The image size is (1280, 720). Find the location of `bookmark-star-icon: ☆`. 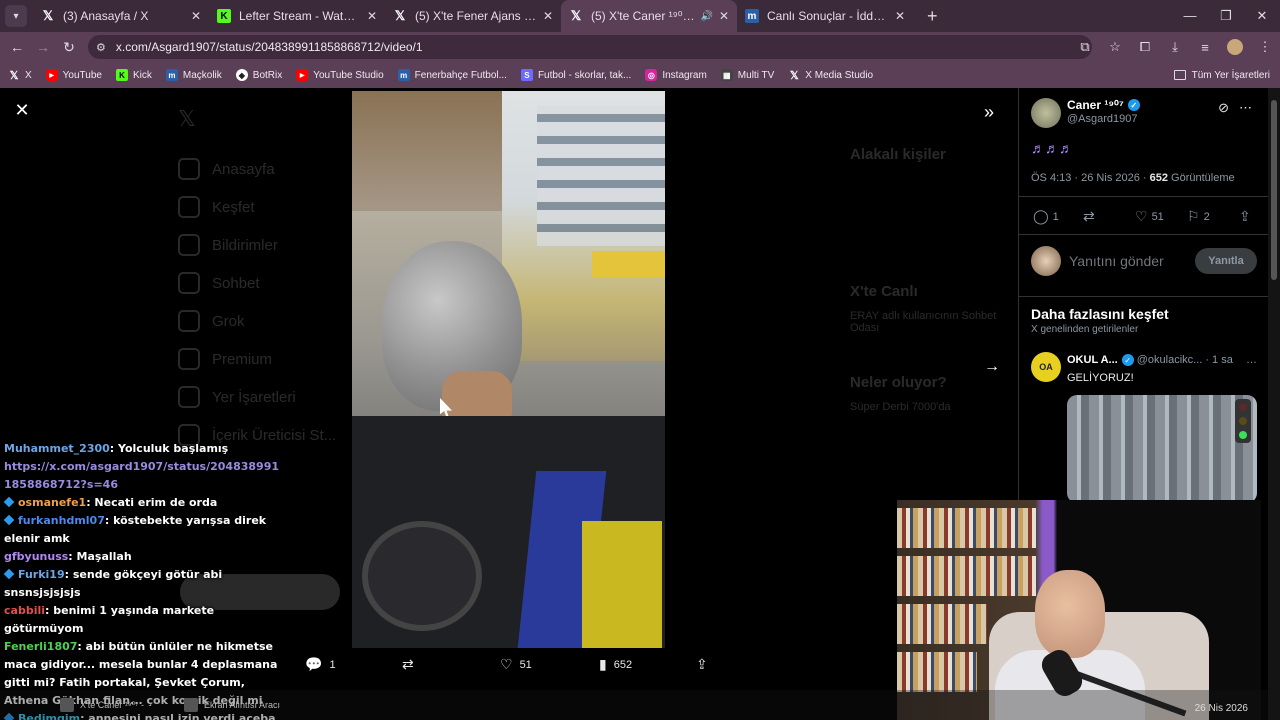

bookmark-star-icon: ☆ is located at coordinates (1115, 47).